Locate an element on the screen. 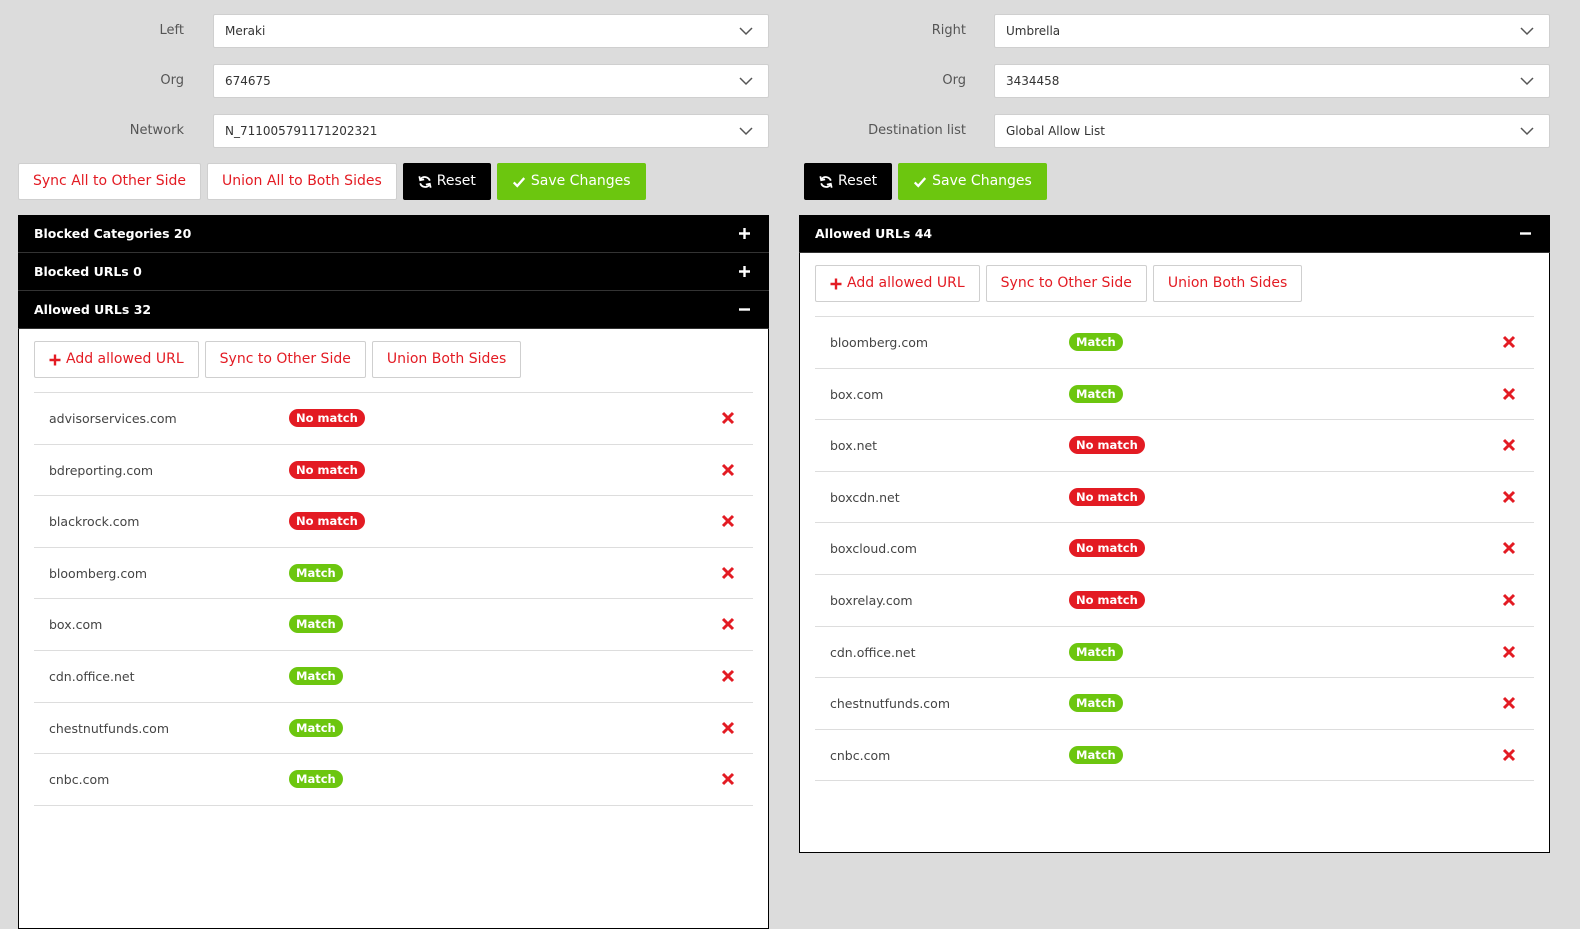 The image size is (1580, 929). left-source-row: Left Meraki is located at coordinates (393, 39).